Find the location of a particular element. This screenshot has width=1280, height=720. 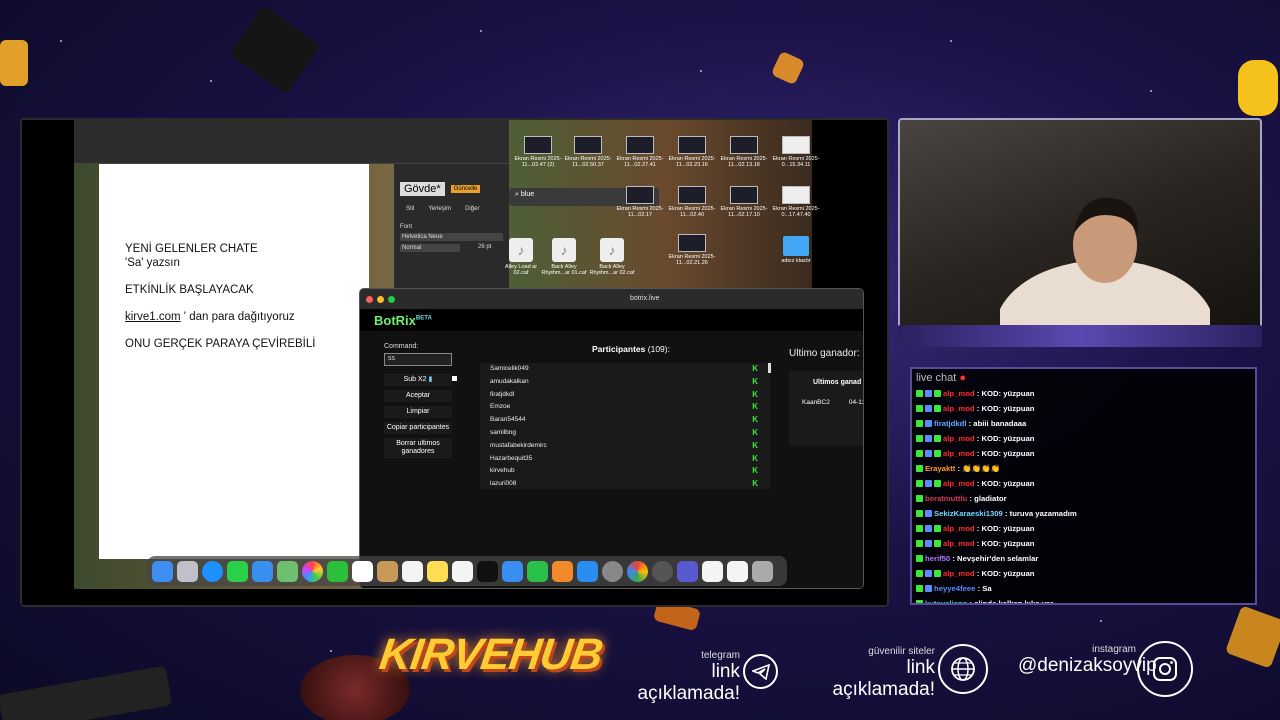

address-bar: botrix.live is located at coordinates (645, 298).